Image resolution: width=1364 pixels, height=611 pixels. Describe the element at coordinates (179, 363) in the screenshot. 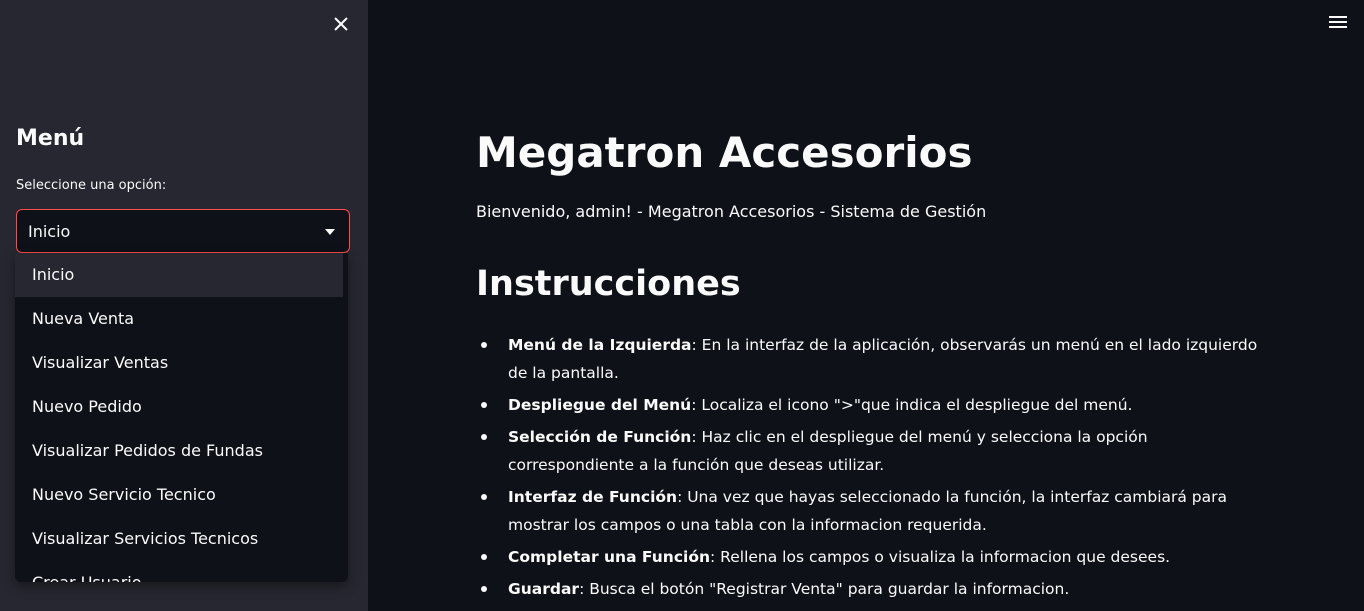

I see `option-visualizar-ventas: Visualizar Ventas` at that location.